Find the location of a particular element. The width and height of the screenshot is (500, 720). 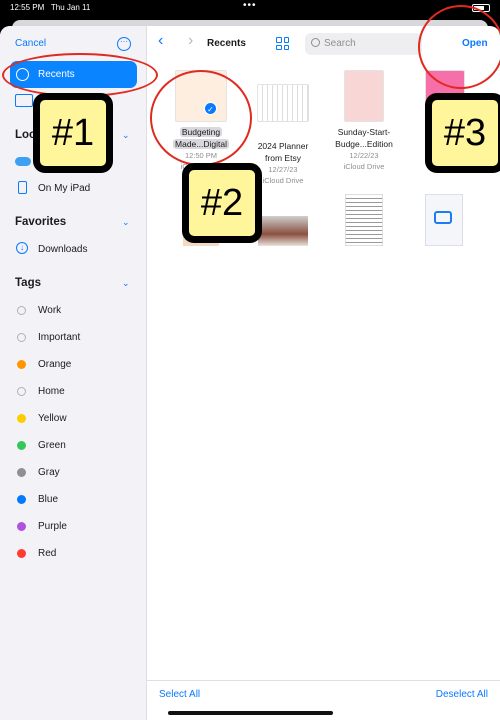

tag-label: Red is located at coordinates (47, 553).